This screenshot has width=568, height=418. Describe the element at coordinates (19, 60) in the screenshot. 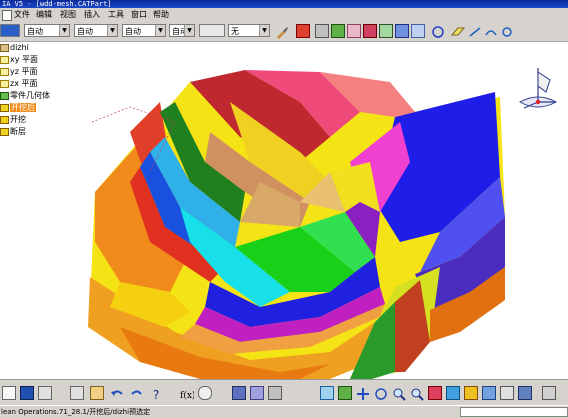

I see `tree-item-xy-plane: xy 平面` at that location.